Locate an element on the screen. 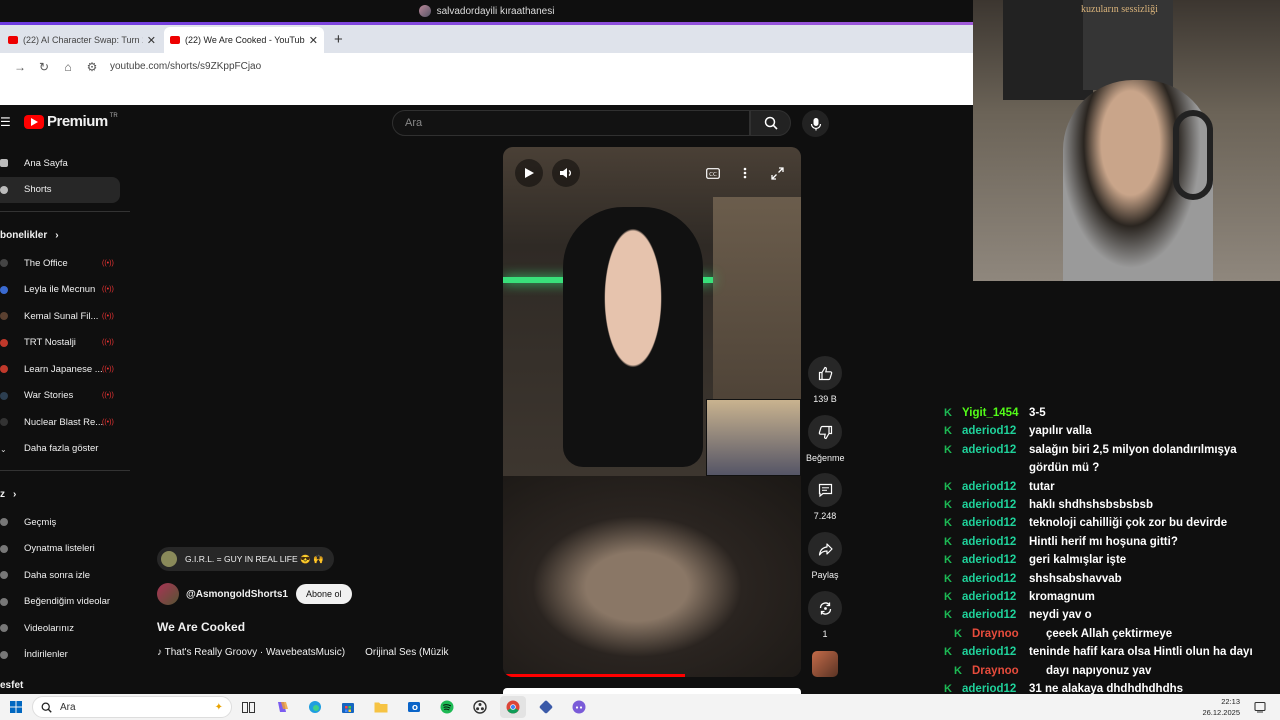 Image resolution: width=1280 pixels, height=720 pixels. forward-icon: → is located at coordinates (20, 67).